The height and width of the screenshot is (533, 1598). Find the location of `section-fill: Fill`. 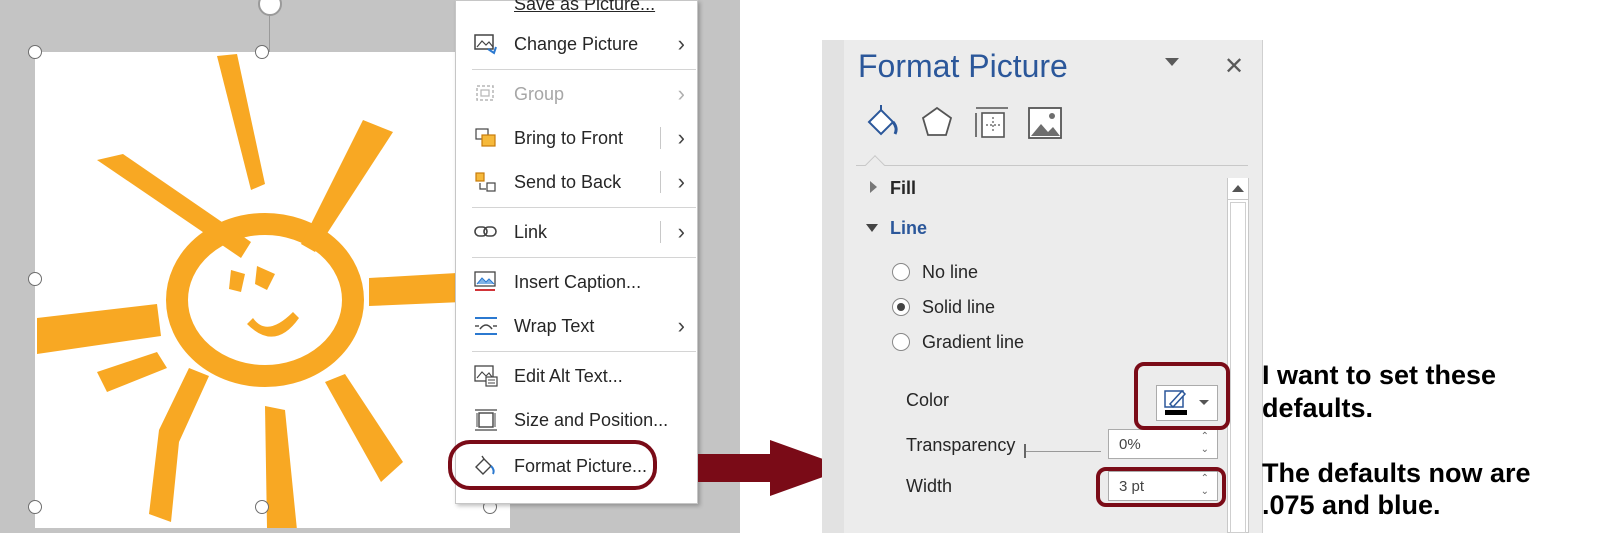

section-fill: Fill is located at coordinates (903, 188).